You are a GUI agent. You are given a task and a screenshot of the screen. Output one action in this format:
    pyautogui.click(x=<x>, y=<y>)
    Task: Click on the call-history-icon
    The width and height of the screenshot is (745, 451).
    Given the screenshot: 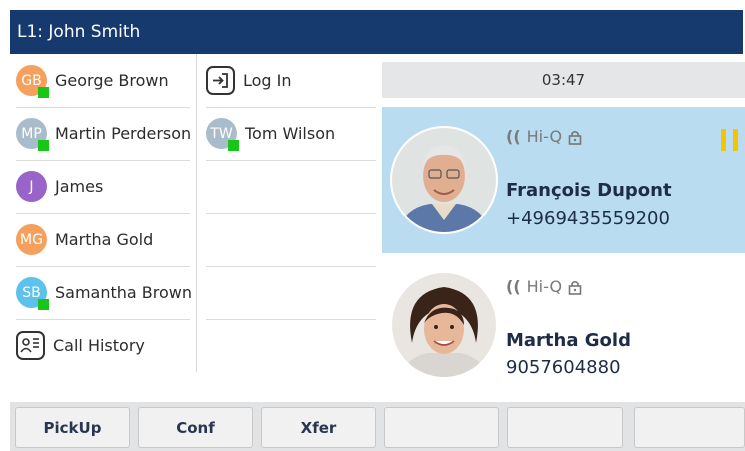 What is the action you would take?
    pyautogui.click(x=30, y=345)
    